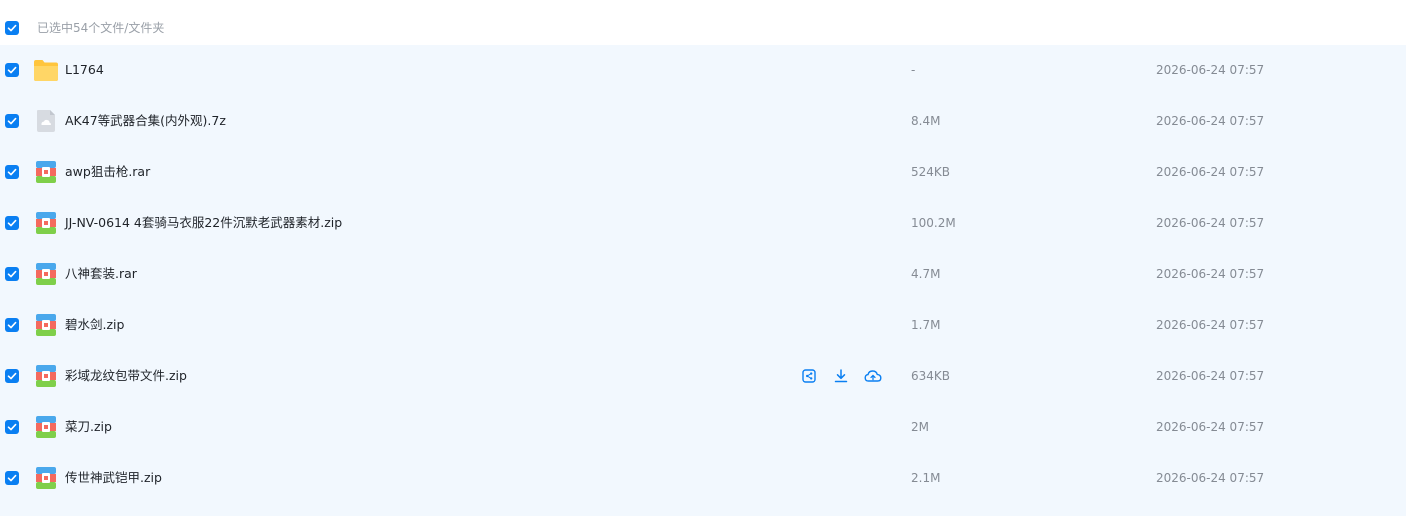  I want to click on table-row: awp狙击枪.rar 524KB 2026-06-24 07:57, so click(703, 172).